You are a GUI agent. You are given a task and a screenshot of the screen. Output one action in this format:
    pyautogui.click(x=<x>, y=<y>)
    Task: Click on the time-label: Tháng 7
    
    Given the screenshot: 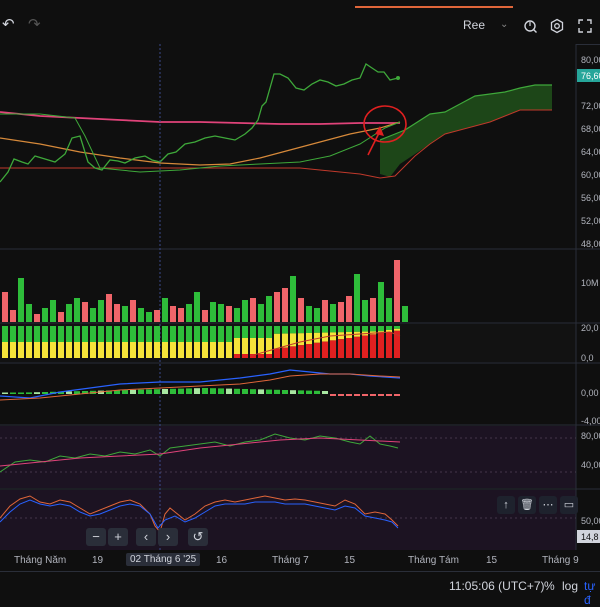 What is the action you would take?
    pyautogui.click(x=290, y=560)
    